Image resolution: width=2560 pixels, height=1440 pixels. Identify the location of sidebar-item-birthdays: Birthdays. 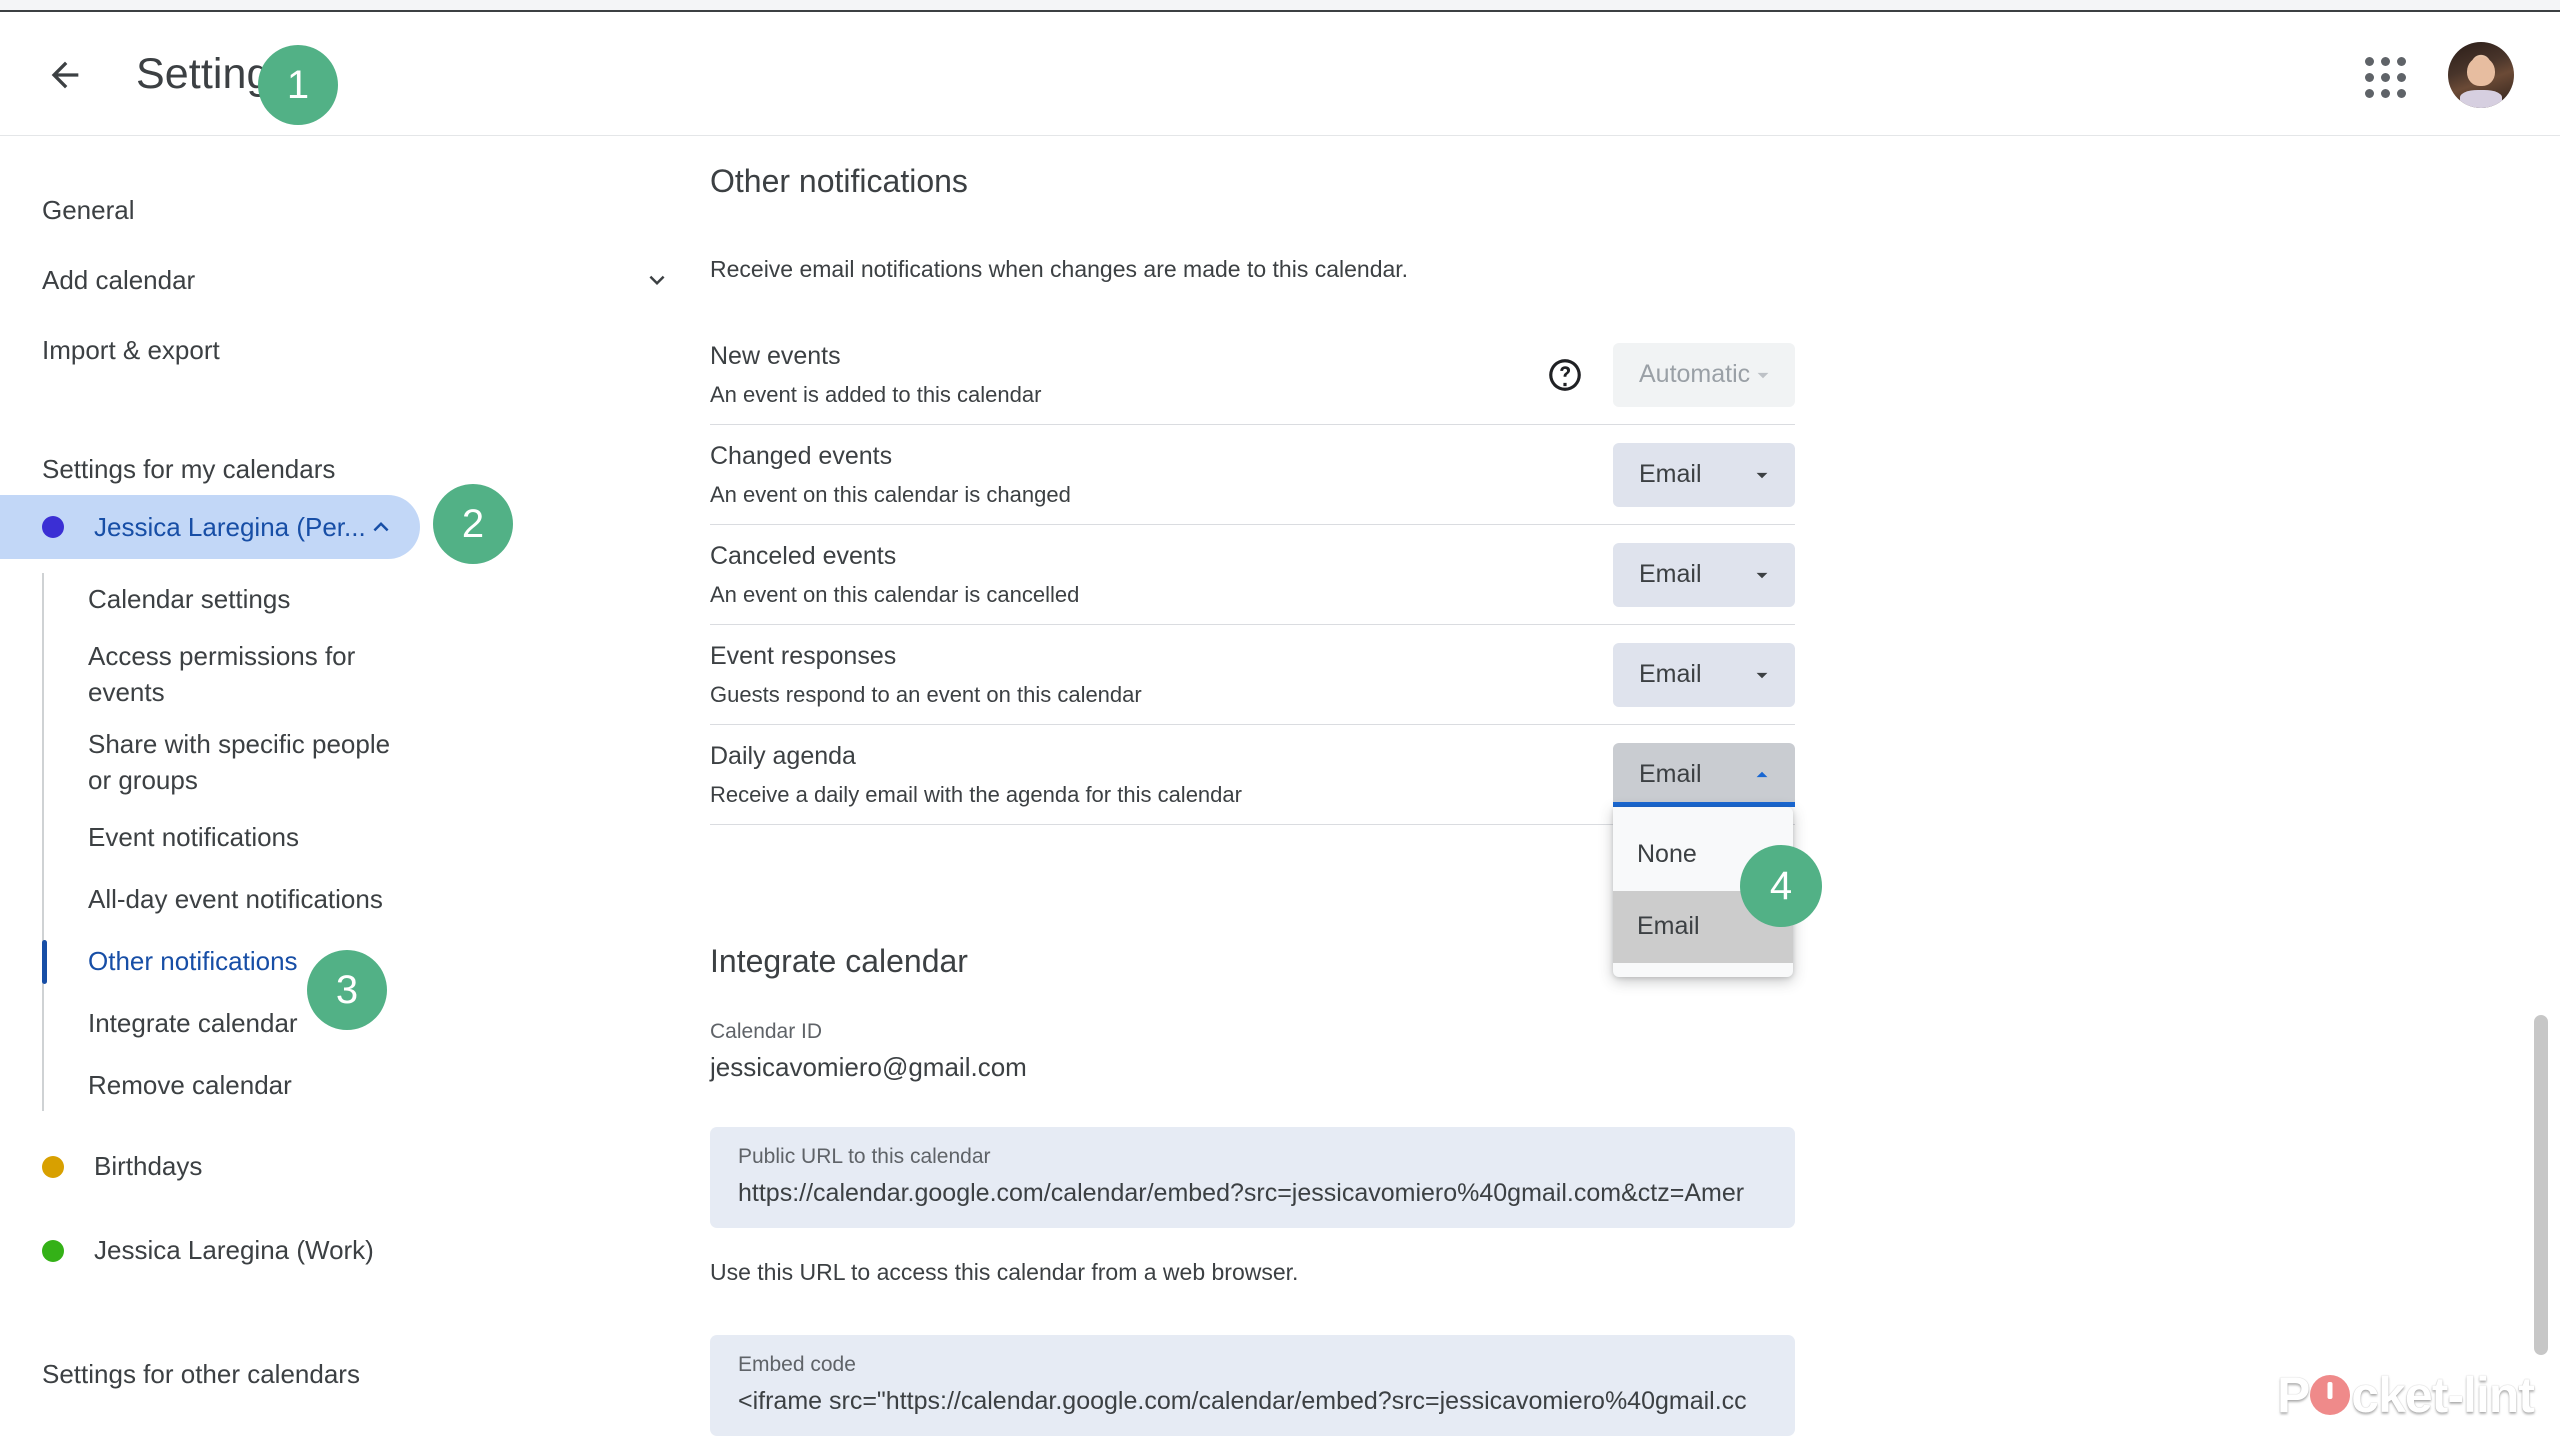
(350, 1167).